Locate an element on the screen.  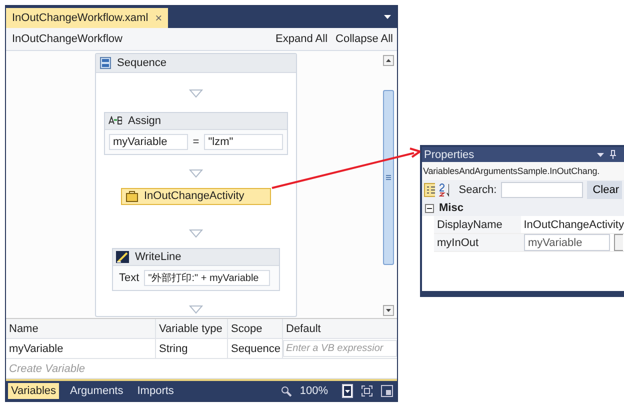
table-cell: String is located at coordinates (192, 348).